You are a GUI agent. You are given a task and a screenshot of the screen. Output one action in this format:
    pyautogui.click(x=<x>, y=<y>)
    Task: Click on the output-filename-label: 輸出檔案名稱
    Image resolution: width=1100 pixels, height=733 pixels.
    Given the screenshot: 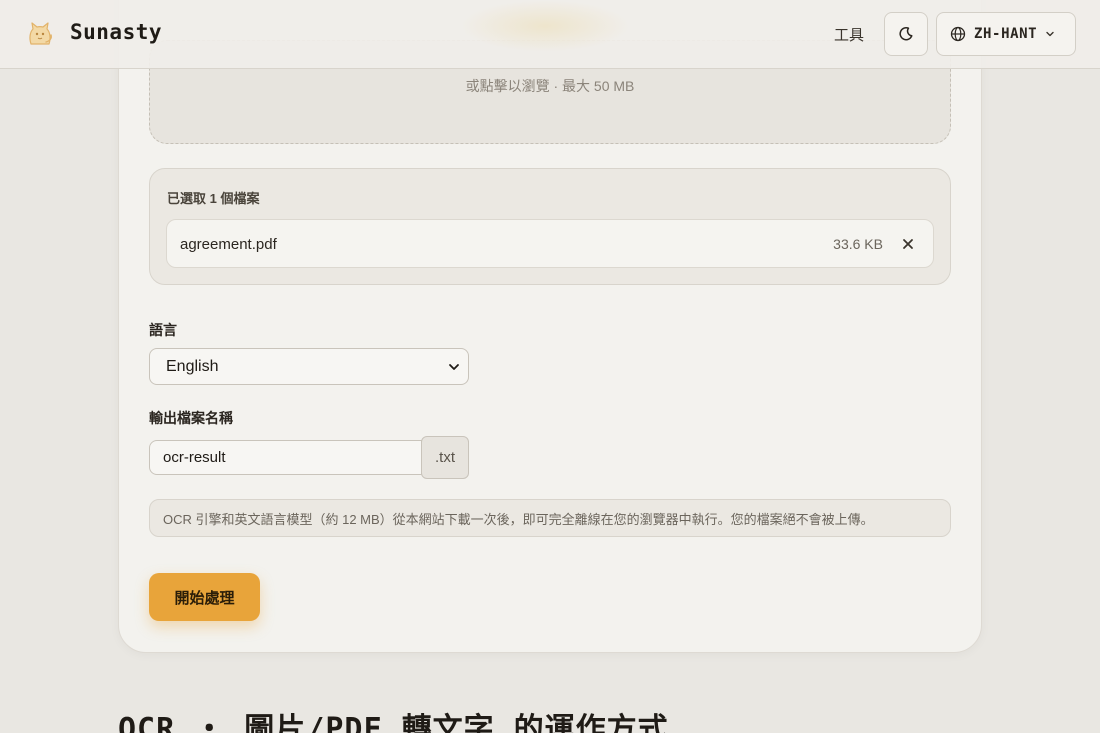 What is the action you would take?
    pyautogui.click(x=191, y=418)
    